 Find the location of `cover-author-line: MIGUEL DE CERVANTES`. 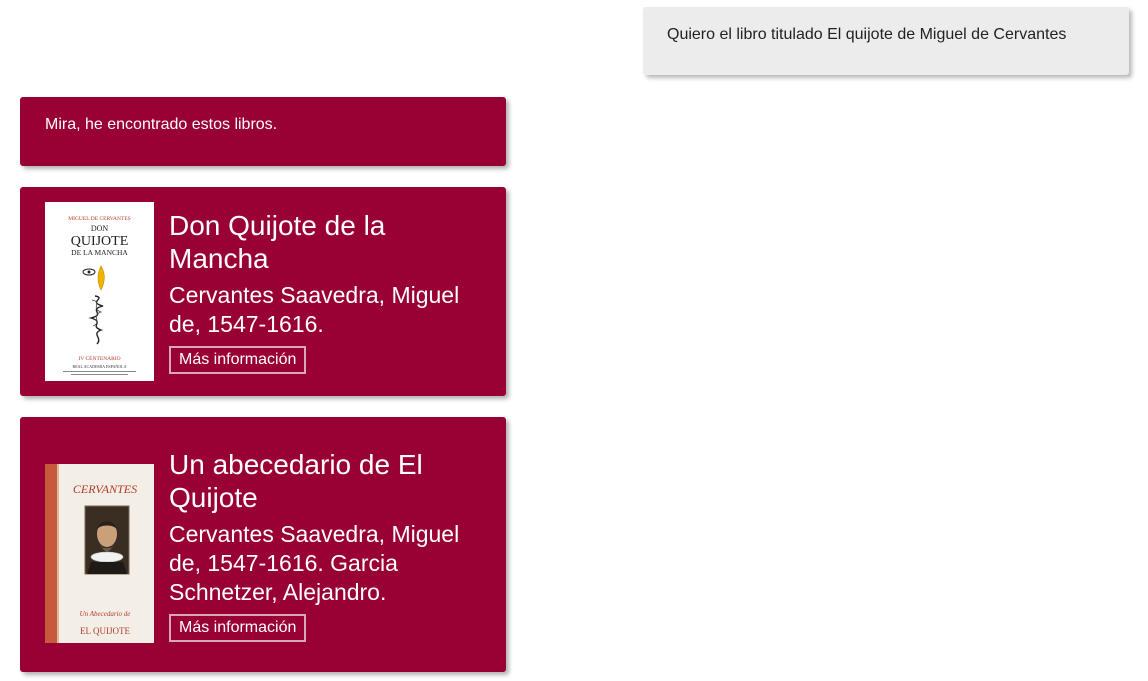

cover-author-line: MIGUEL DE CERVANTES is located at coordinates (99, 219).